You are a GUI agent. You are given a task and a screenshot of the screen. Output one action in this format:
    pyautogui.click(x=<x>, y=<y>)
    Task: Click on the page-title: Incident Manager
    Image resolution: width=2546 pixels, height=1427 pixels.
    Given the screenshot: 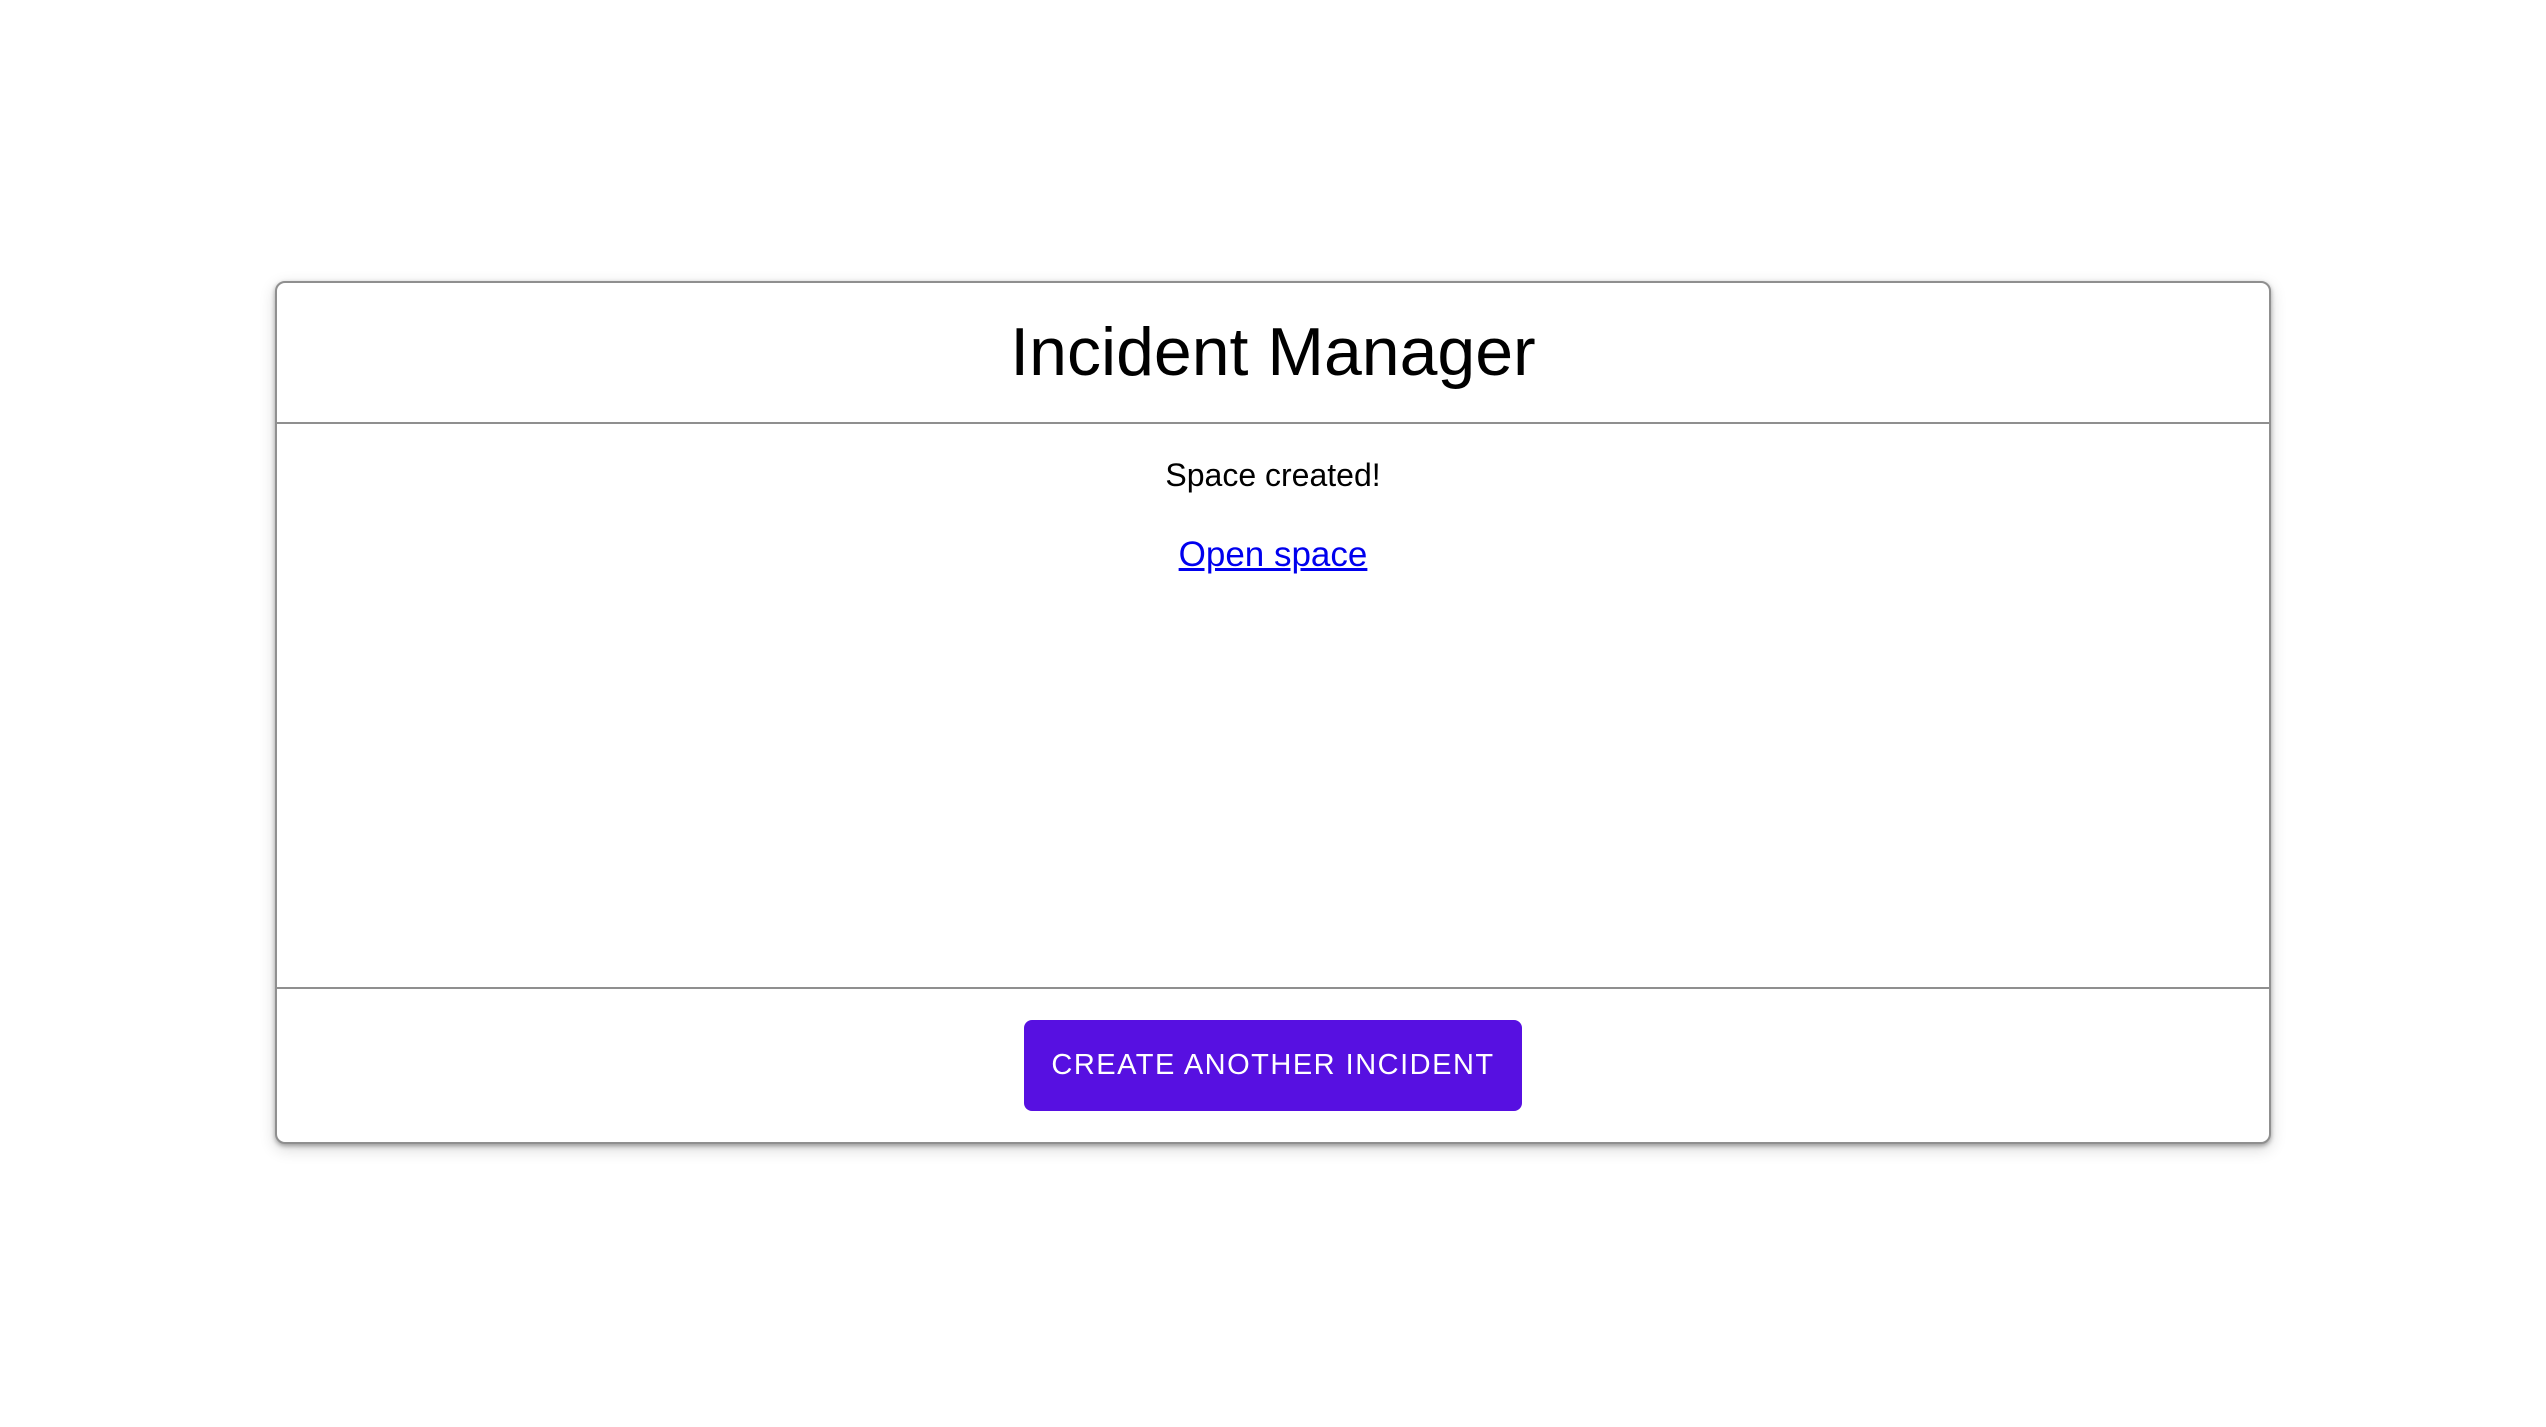 What is the action you would take?
    pyautogui.click(x=1273, y=352)
    